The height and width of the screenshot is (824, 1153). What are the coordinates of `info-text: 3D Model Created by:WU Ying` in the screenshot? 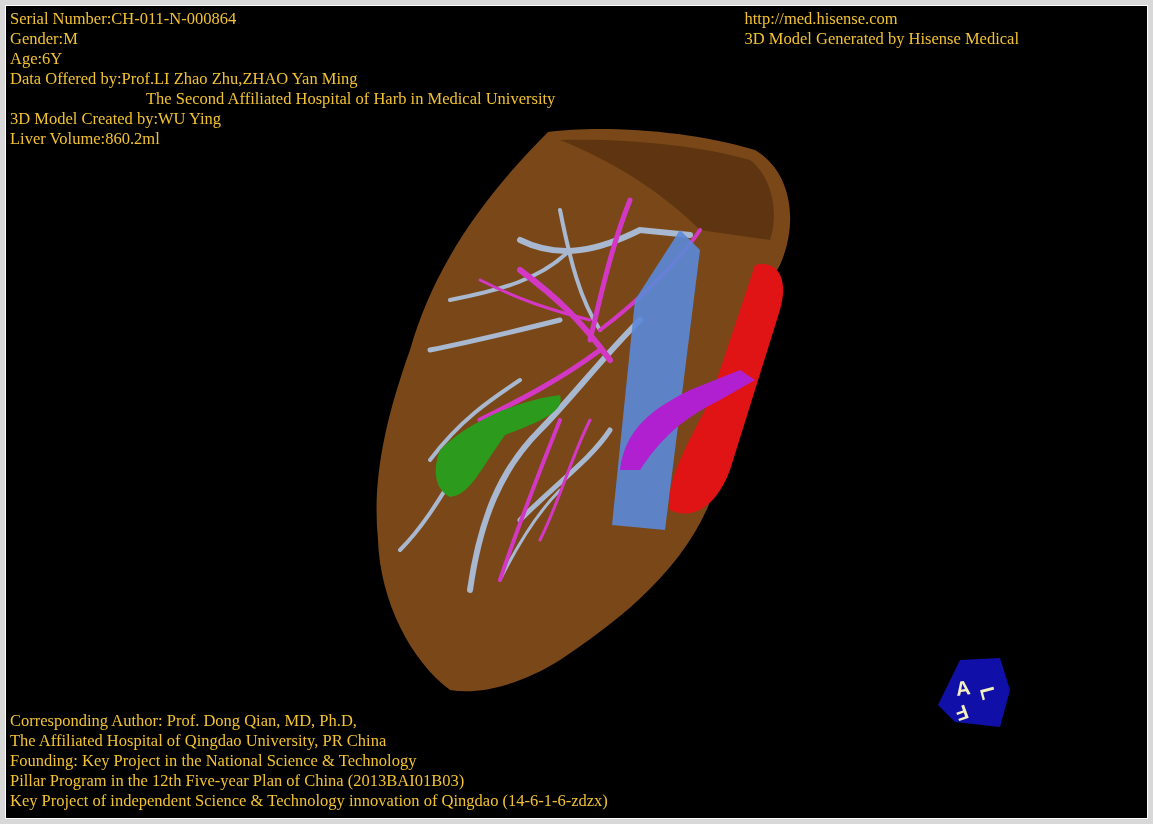 It's located at (116, 119).